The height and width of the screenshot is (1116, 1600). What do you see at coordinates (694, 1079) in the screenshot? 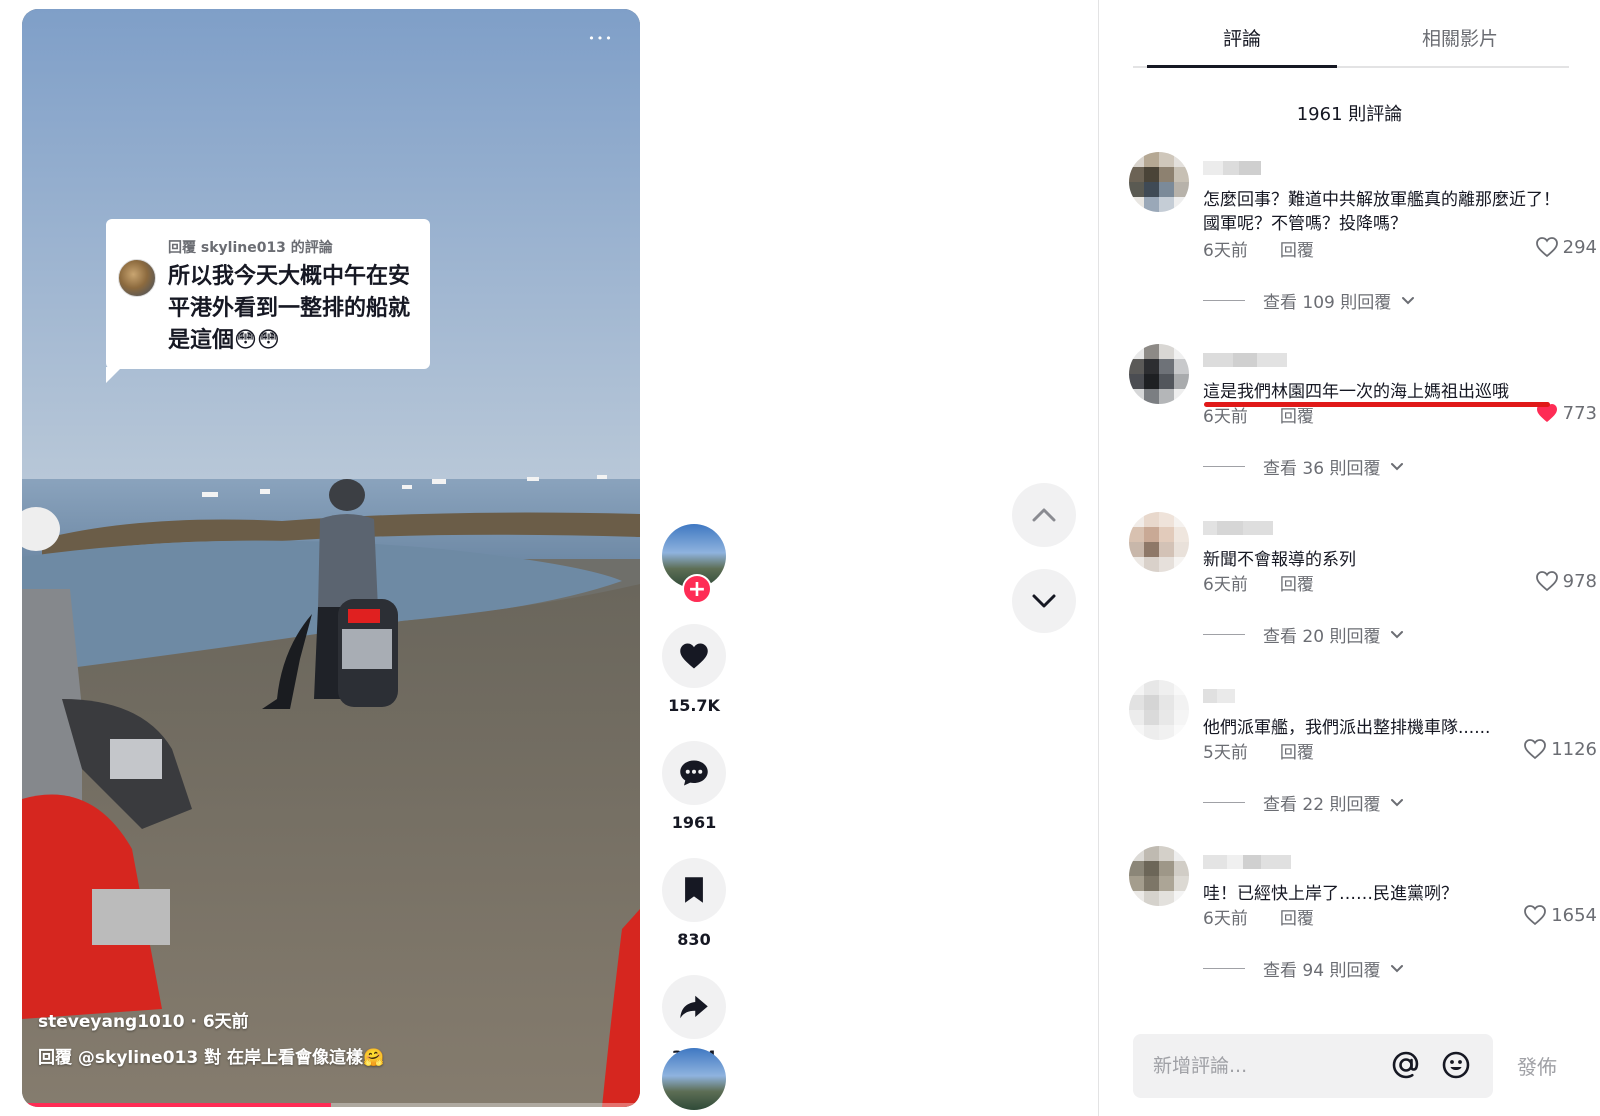
I see `music-disc-avatar` at bounding box center [694, 1079].